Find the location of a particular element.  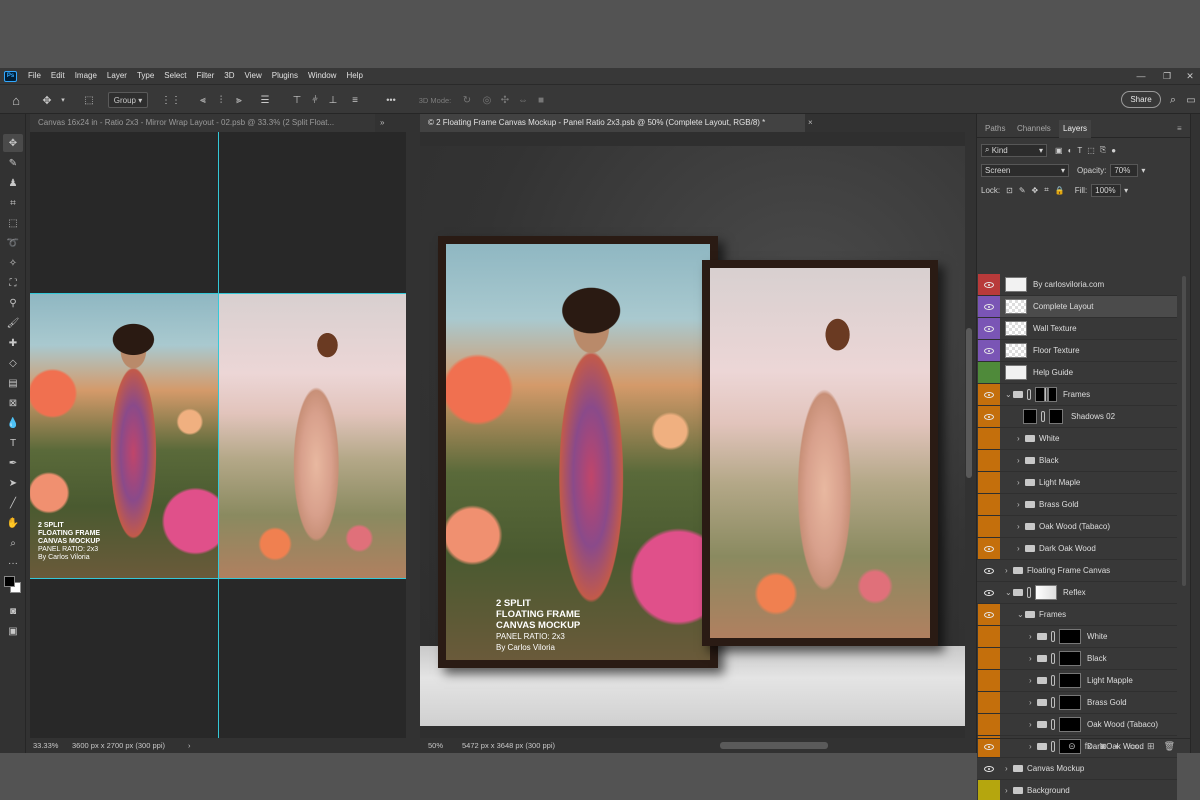

menu-plugins: Plugins is located at coordinates (285, 76).